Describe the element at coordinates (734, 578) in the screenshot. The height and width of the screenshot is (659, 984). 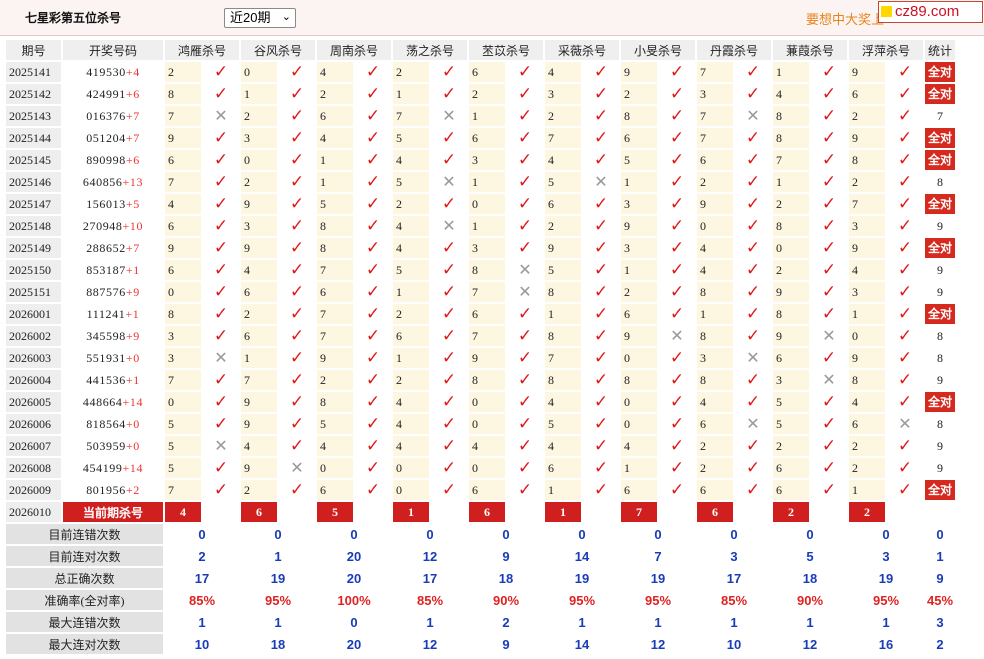
I see `stats-value: 17` at that location.